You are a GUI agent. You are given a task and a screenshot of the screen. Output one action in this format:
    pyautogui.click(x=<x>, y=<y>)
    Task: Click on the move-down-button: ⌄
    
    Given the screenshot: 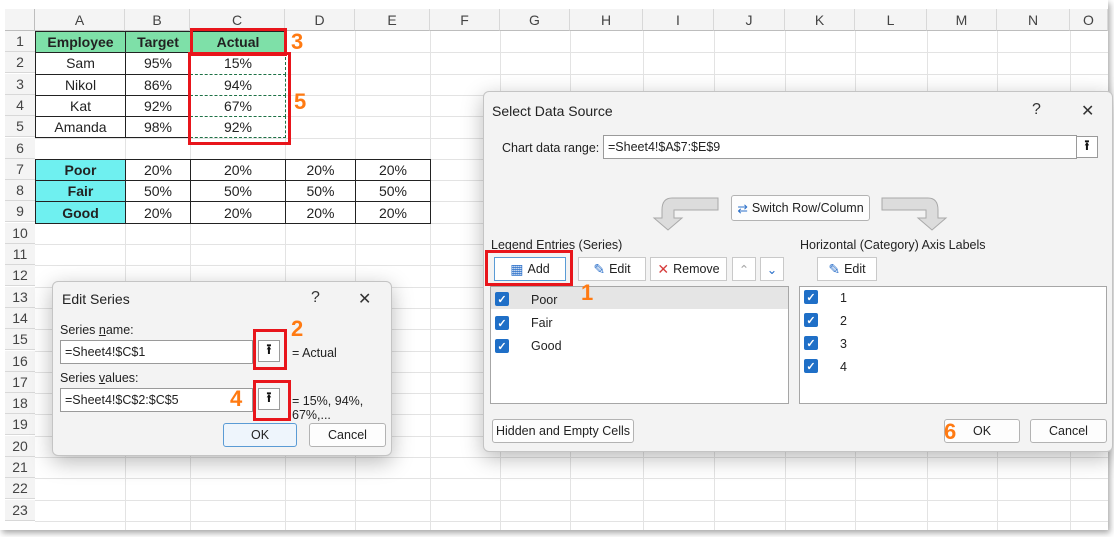 What is the action you would take?
    pyautogui.click(x=772, y=269)
    